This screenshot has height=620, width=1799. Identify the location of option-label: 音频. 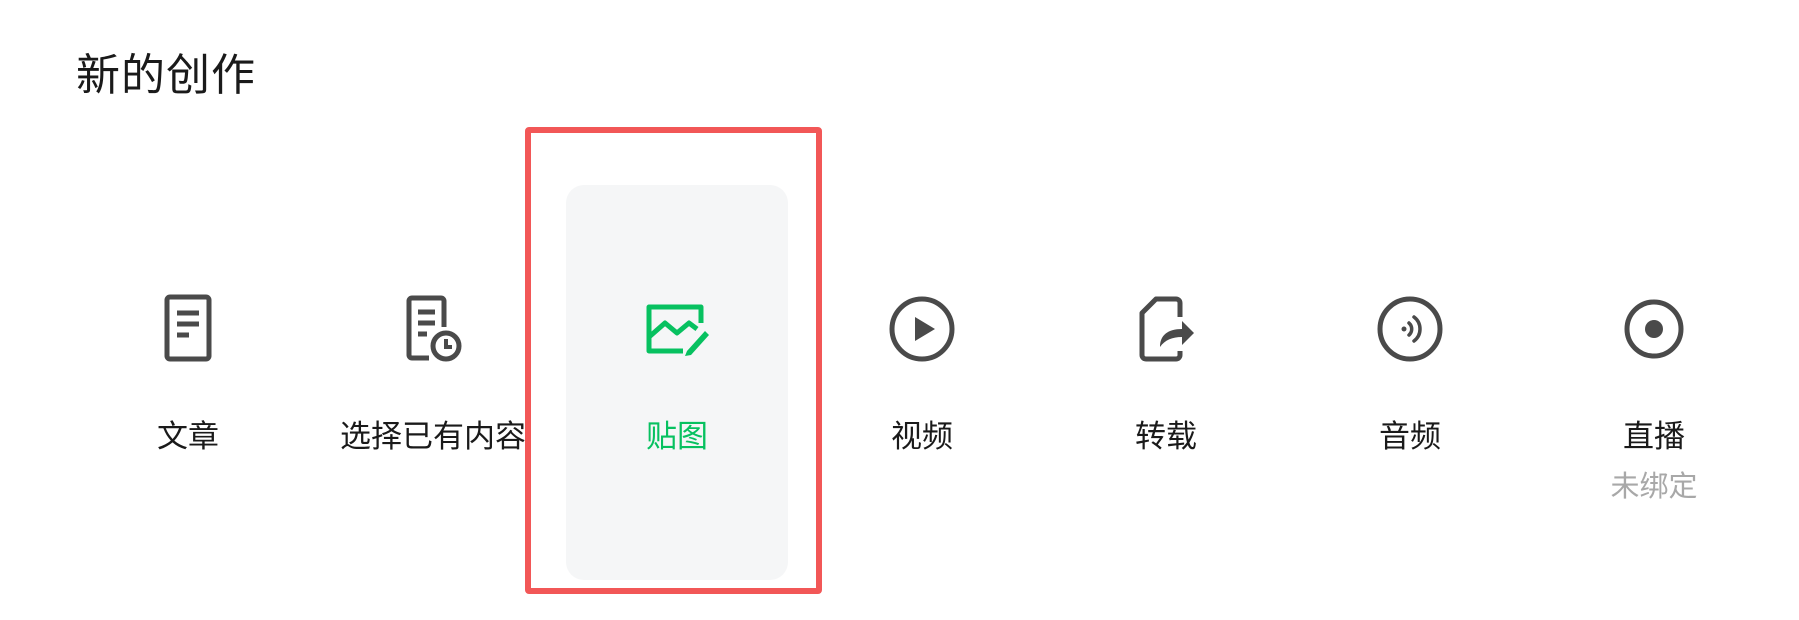
(1410, 437).